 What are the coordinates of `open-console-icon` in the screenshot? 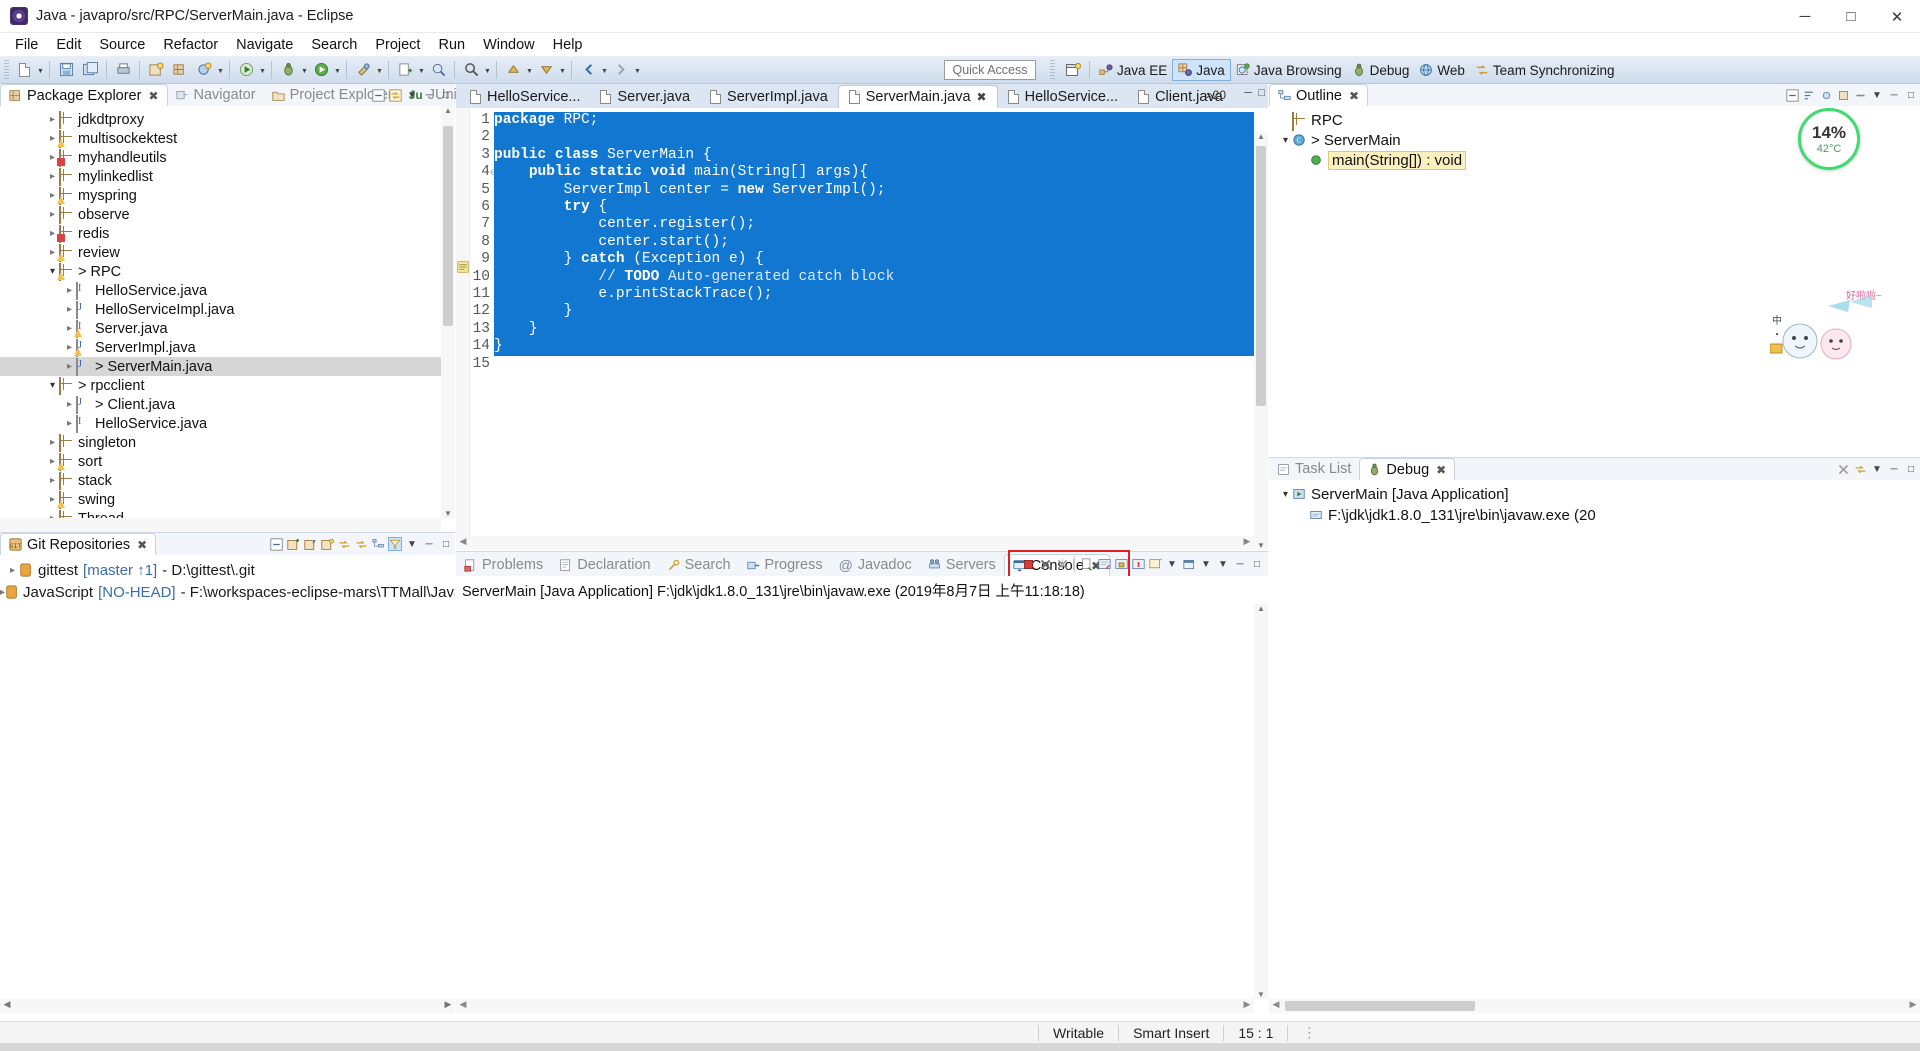 It's located at (1189, 564).